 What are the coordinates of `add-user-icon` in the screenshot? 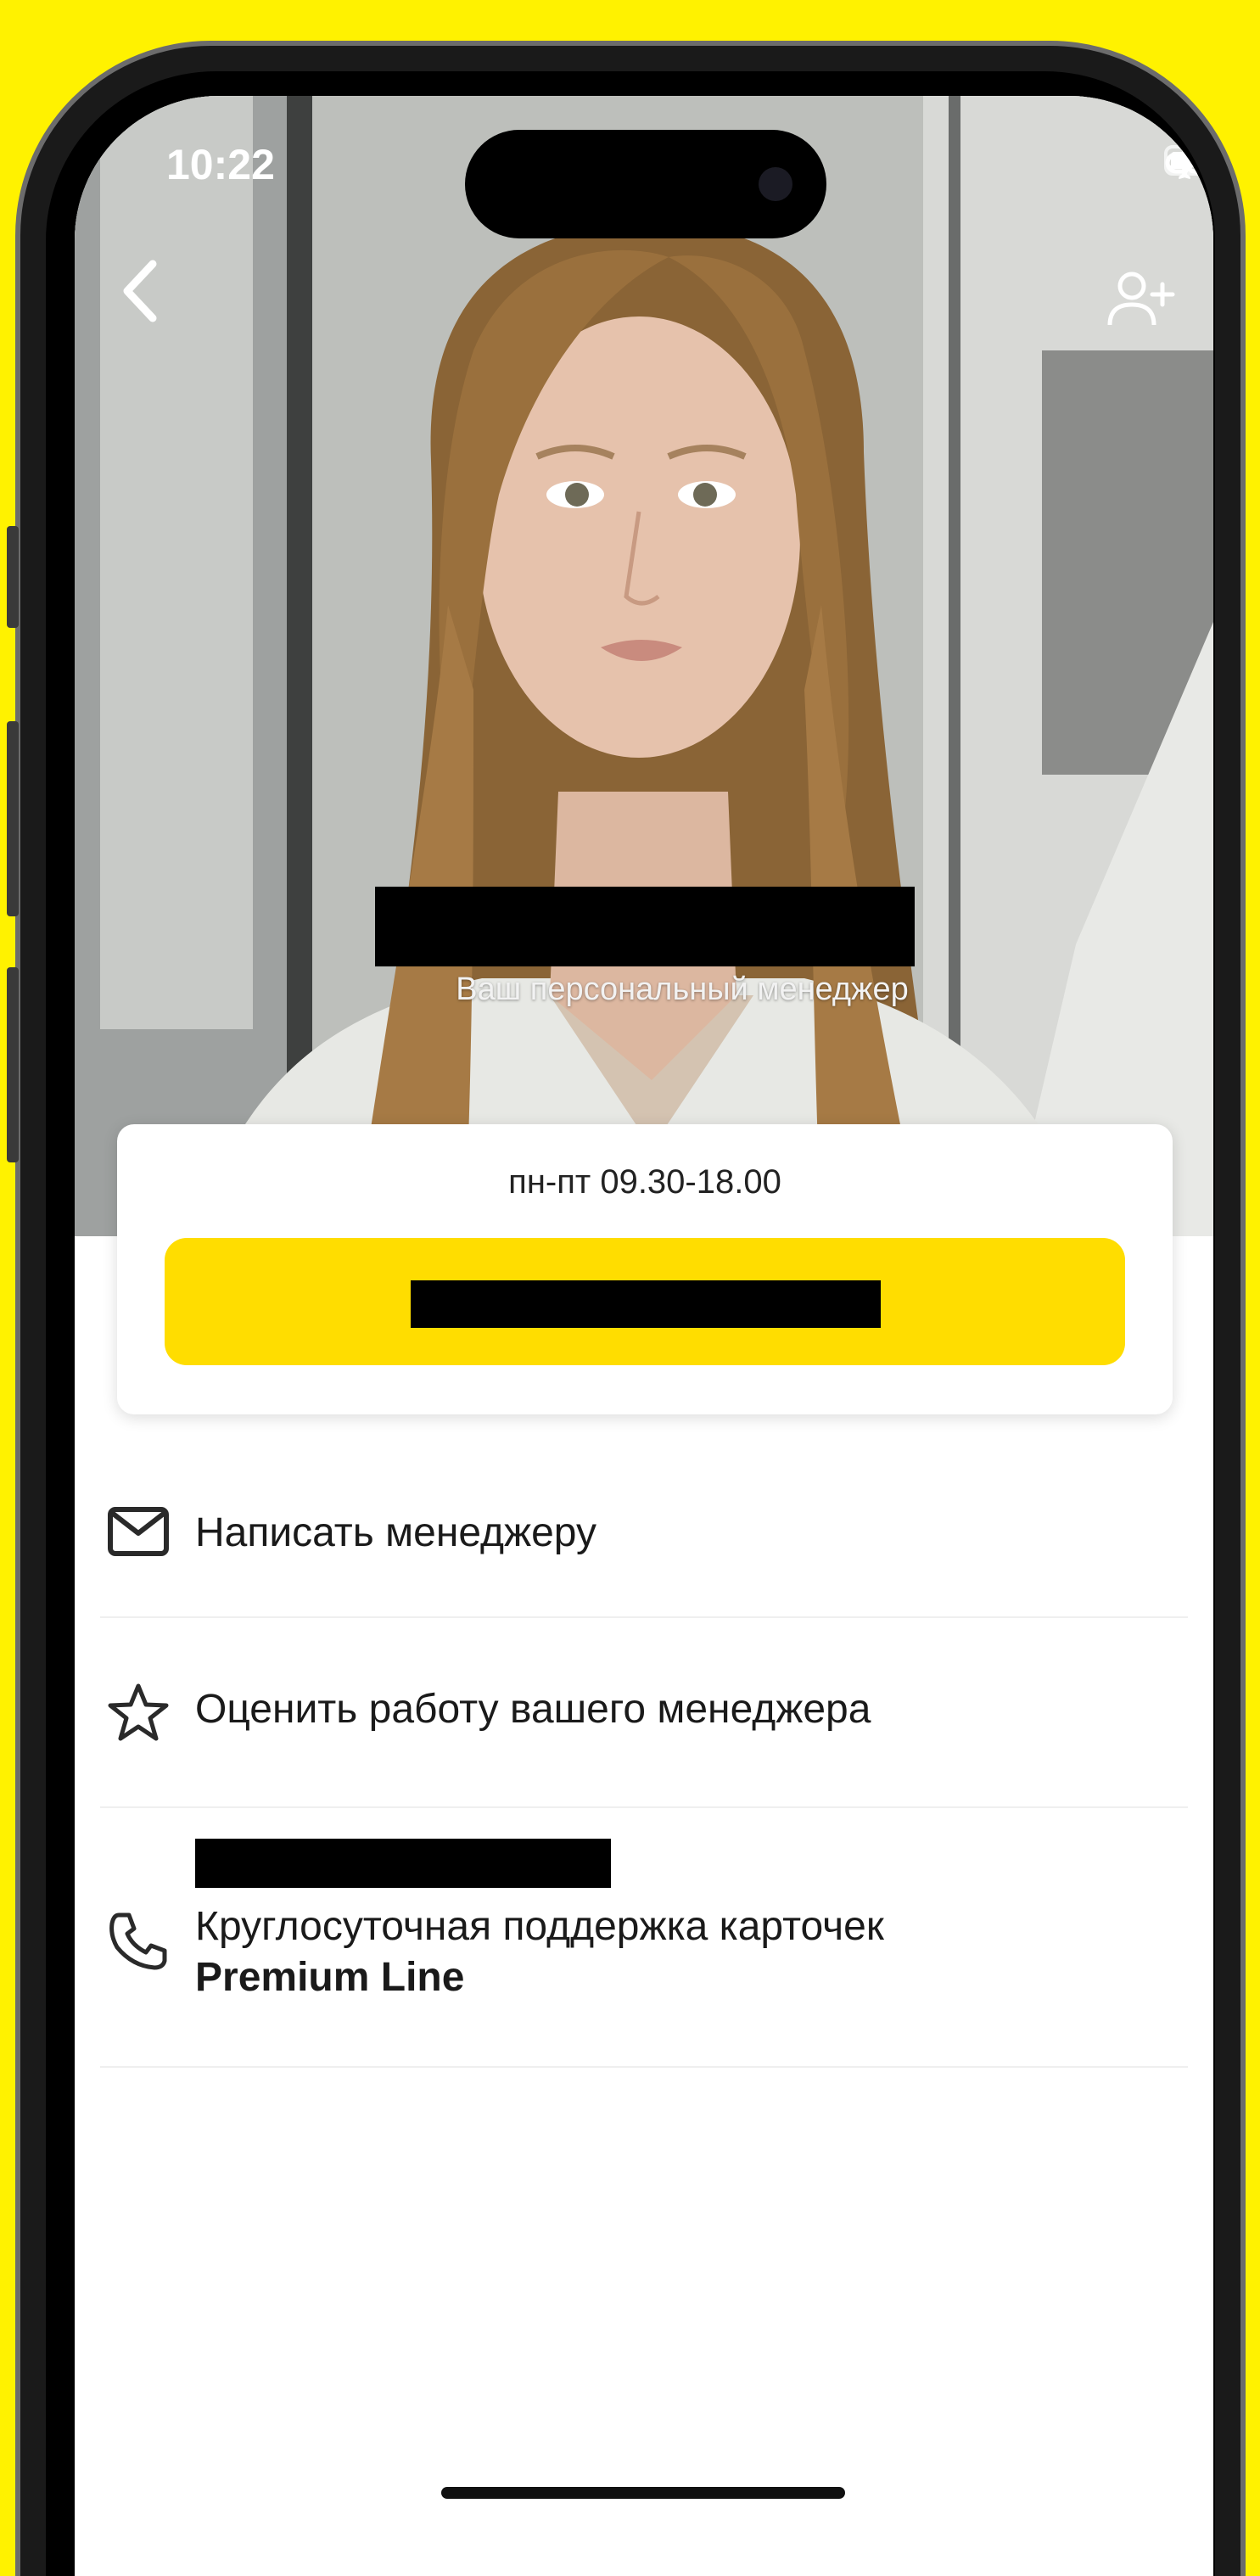 It's located at (1141, 299).